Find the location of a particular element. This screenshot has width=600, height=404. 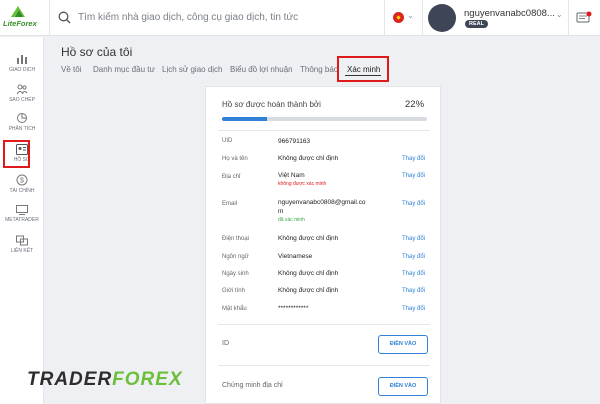

copy-icon is located at coordinates (22, 89).